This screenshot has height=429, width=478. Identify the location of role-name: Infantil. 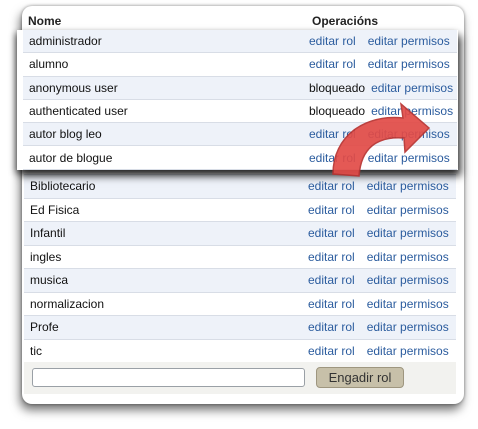
(166, 233).